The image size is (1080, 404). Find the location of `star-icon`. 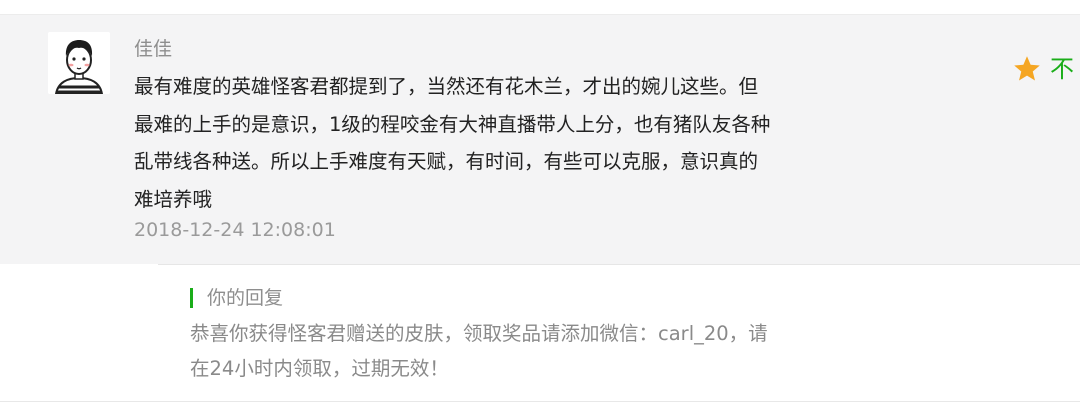

star-icon is located at coordinates (1027, 68).